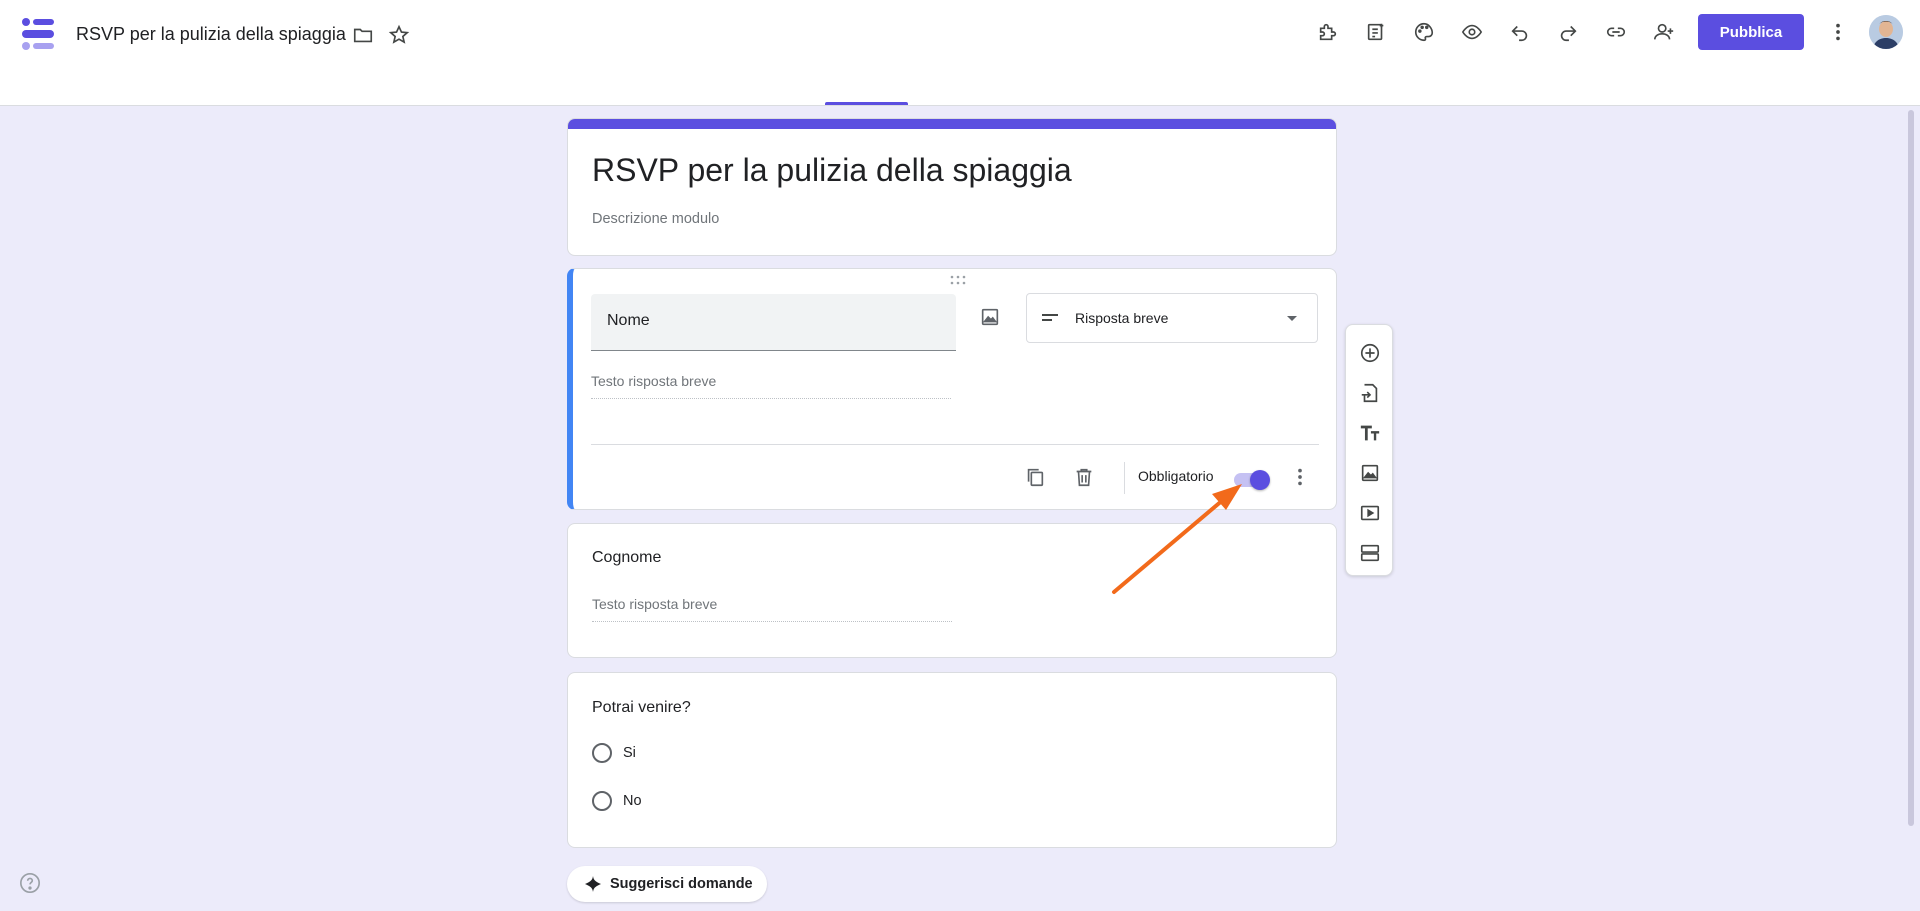 The image size is (1920, 911). I want to click on scrollbar, so click(1911, 468).